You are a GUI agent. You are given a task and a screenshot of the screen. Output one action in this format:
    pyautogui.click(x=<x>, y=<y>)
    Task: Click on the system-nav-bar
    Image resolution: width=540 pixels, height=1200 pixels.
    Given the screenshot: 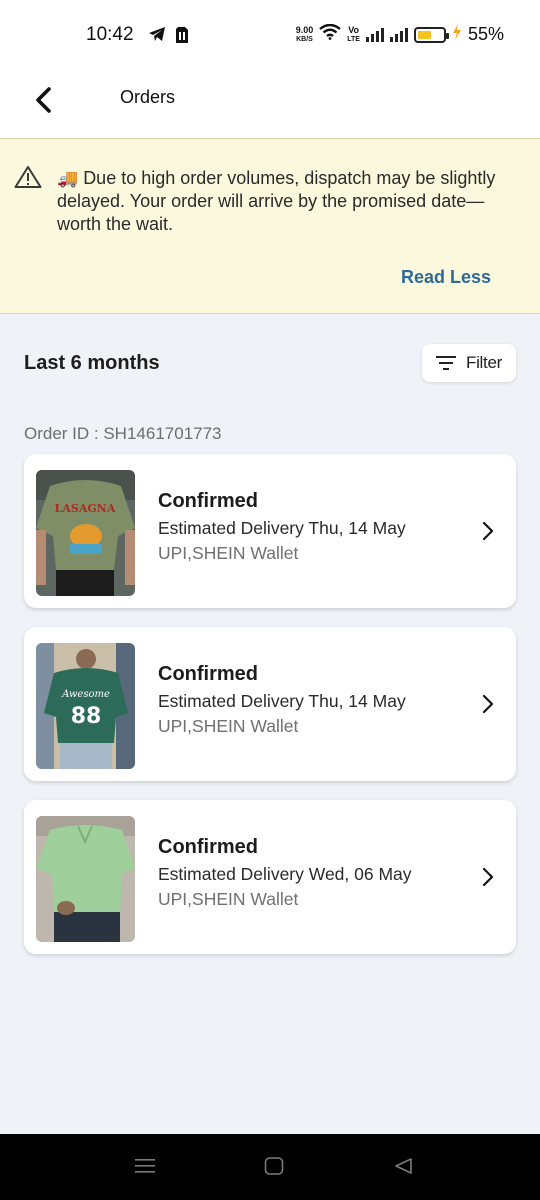 What is the action you would take?
    pyautogui.click(x=270, y=1167)
    